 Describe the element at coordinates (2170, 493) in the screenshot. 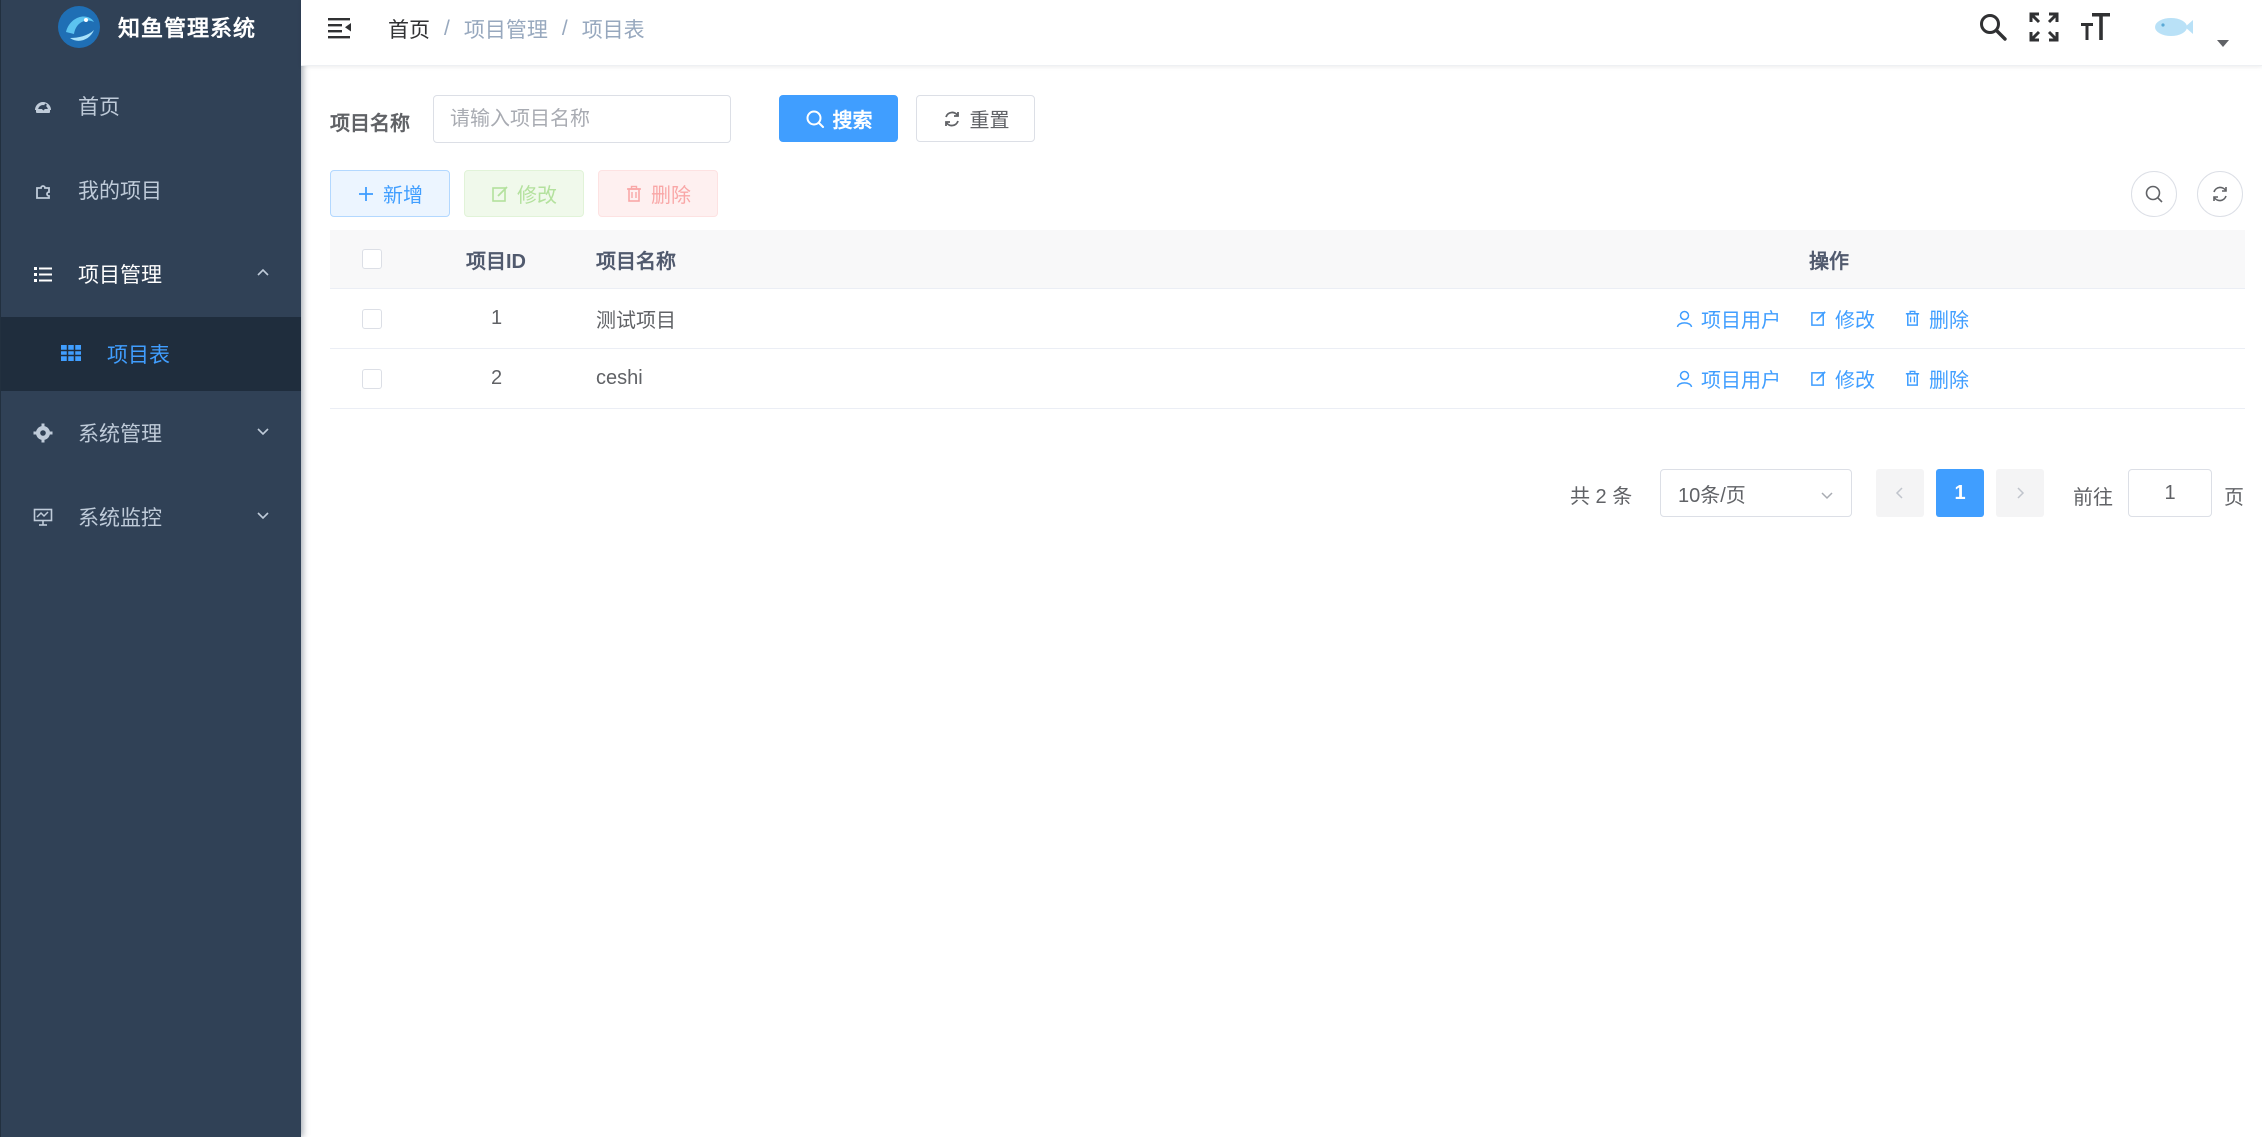

I see `goto-page-input: 1` at that location.